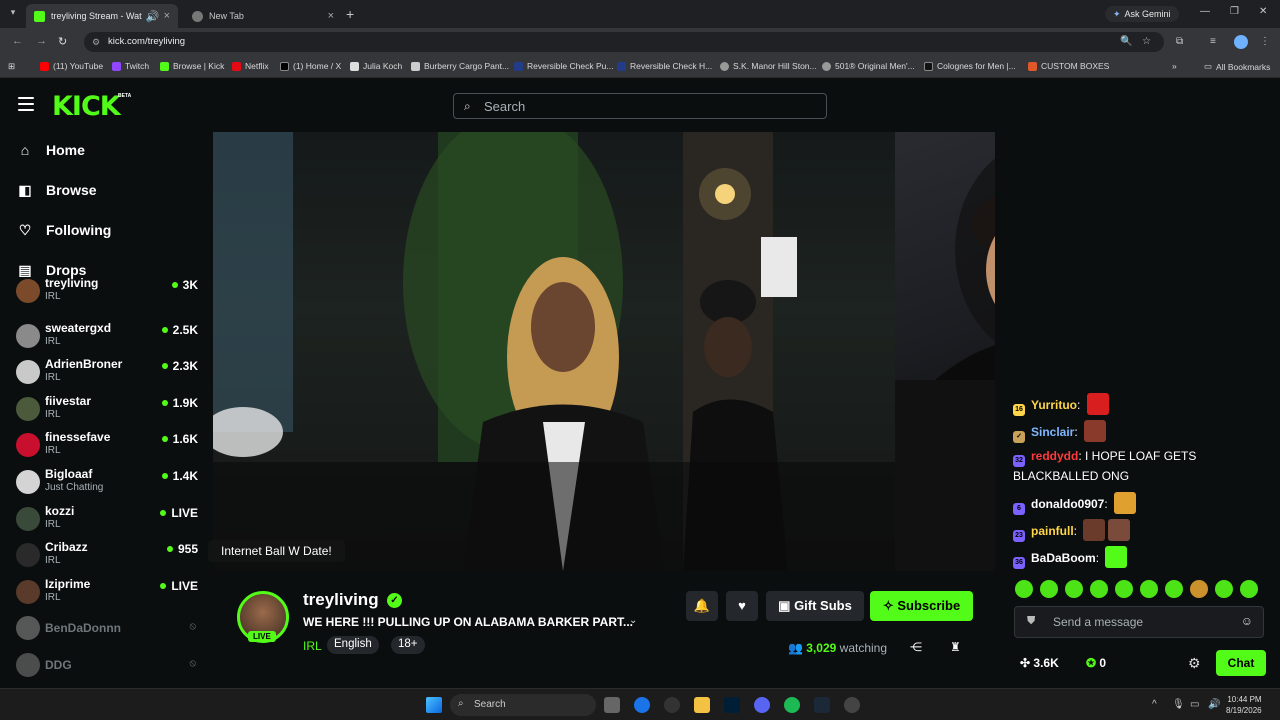 Image resolution: width=1280 pixels, height=720 pixels. I want to click on menu-icon, so click(26, 104).